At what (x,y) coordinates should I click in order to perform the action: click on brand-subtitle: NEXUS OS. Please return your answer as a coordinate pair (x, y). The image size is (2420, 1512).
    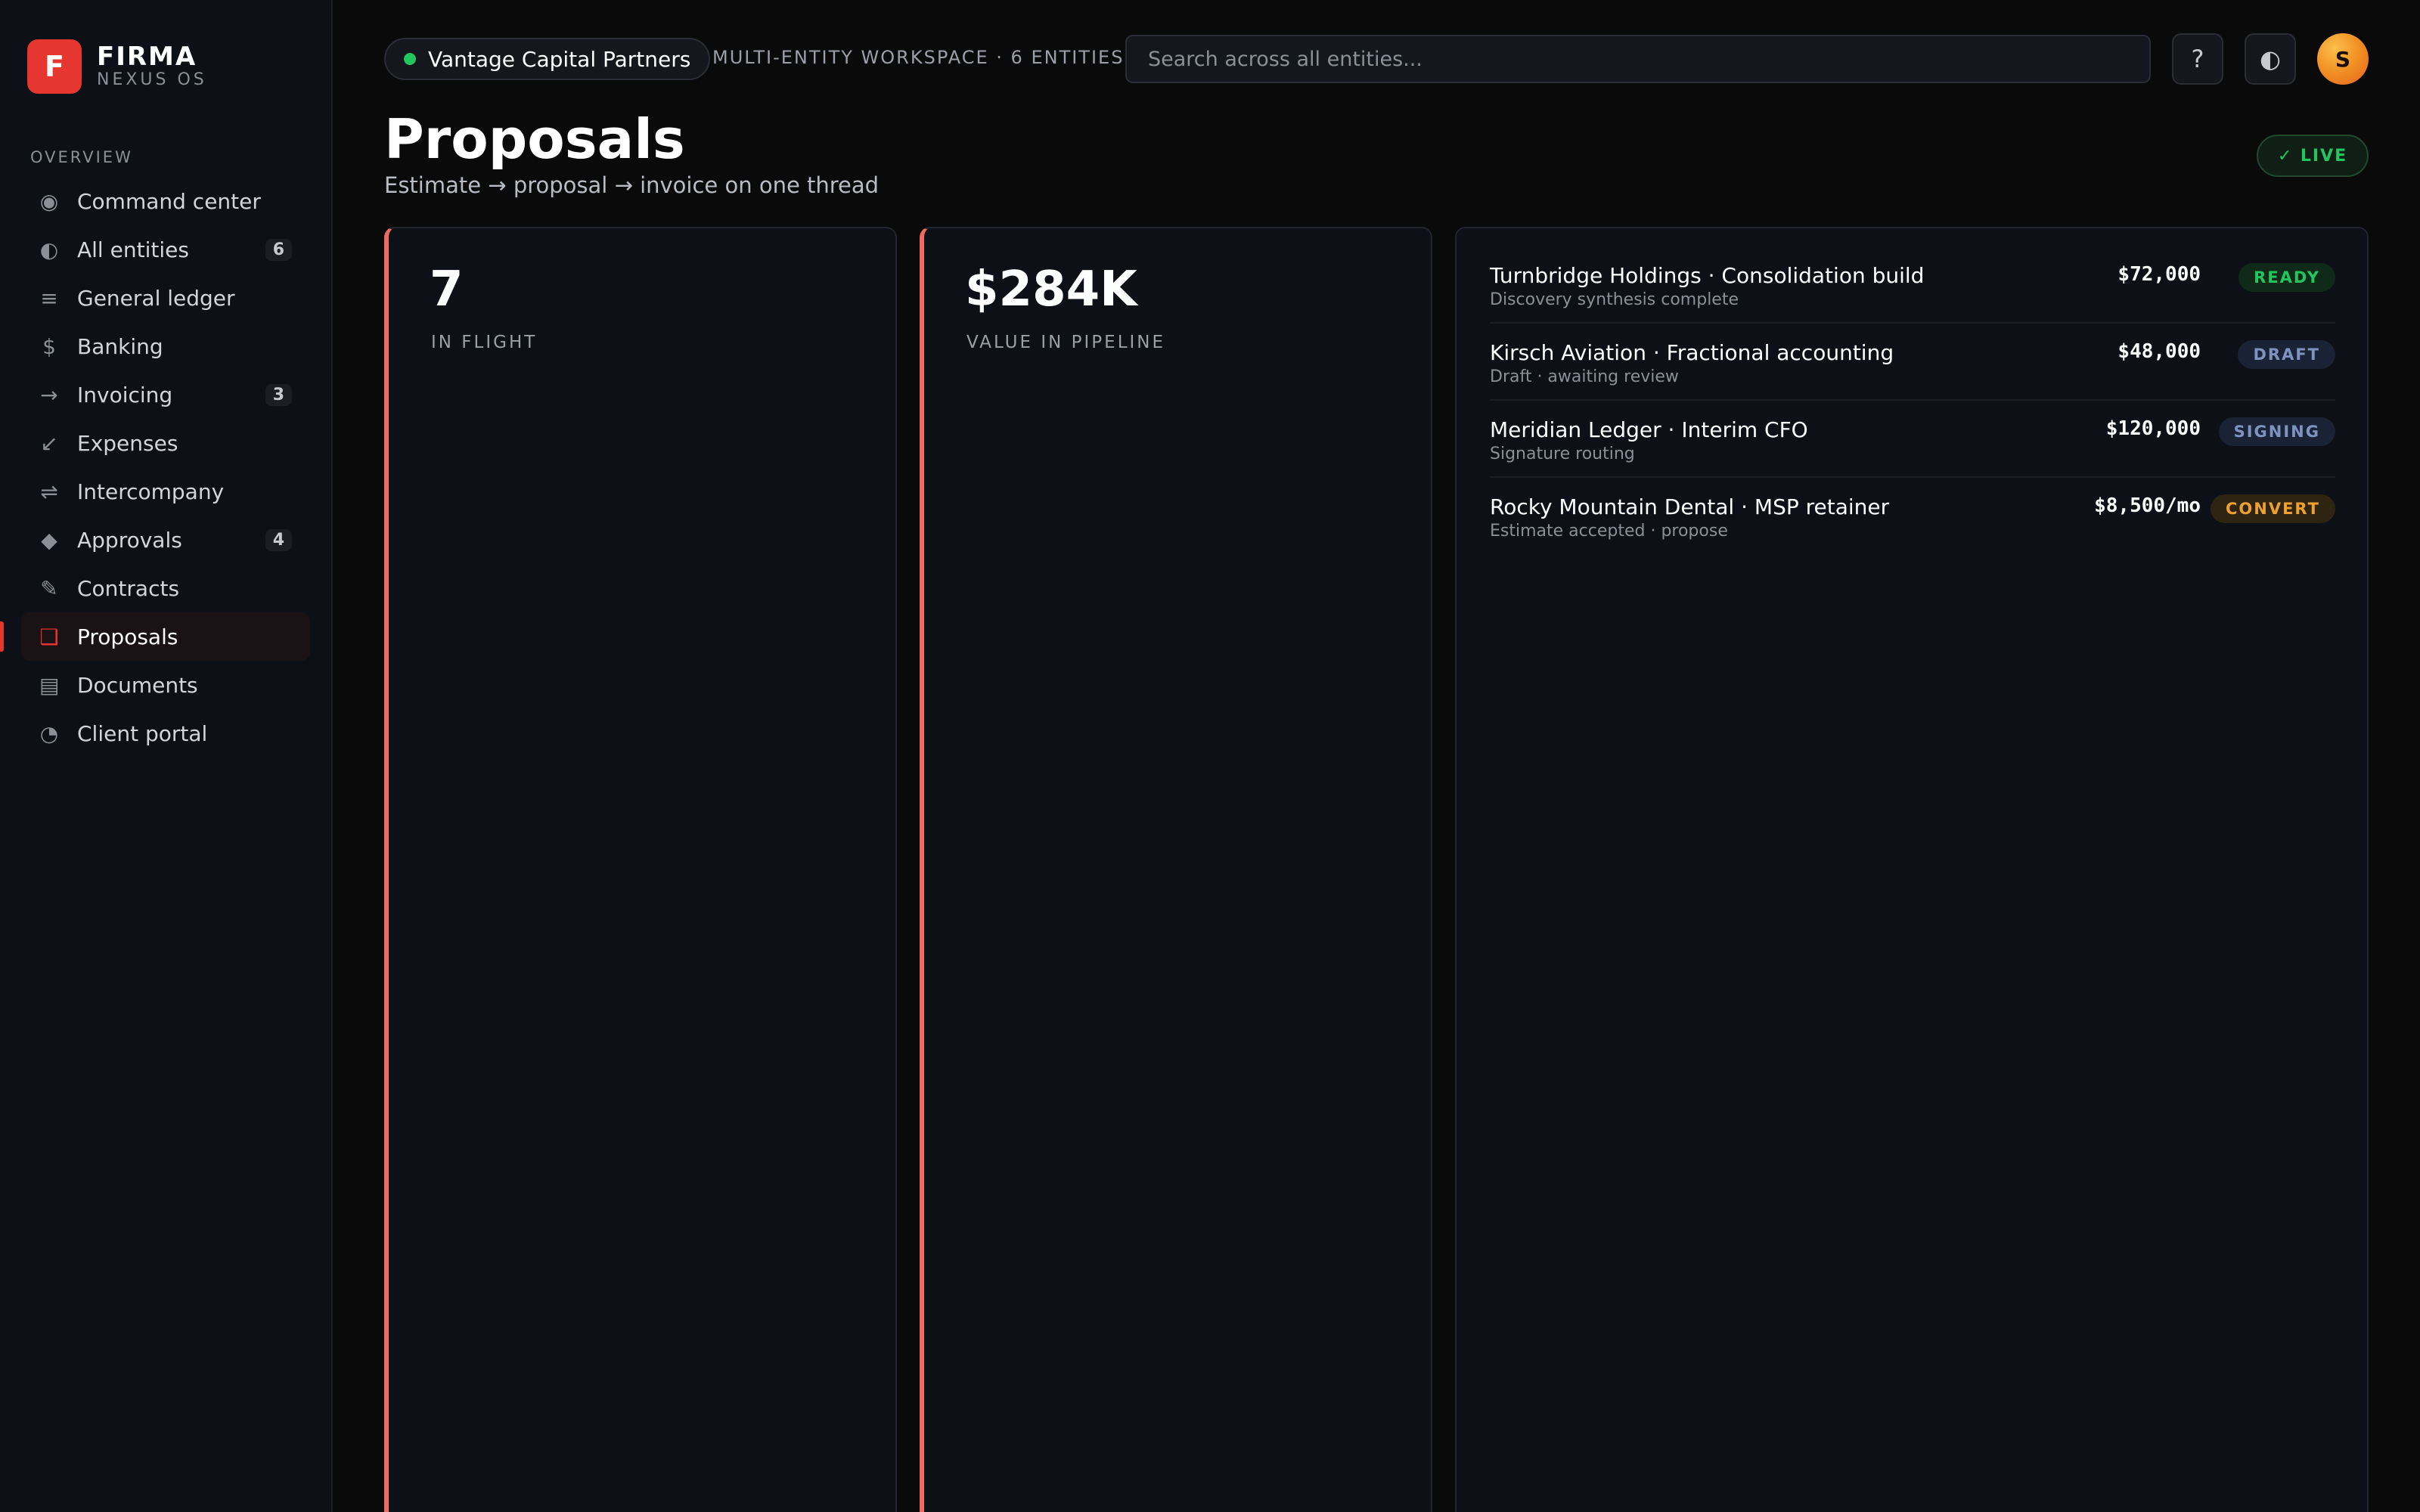
    Looking at the image, I should click on (152, 79).